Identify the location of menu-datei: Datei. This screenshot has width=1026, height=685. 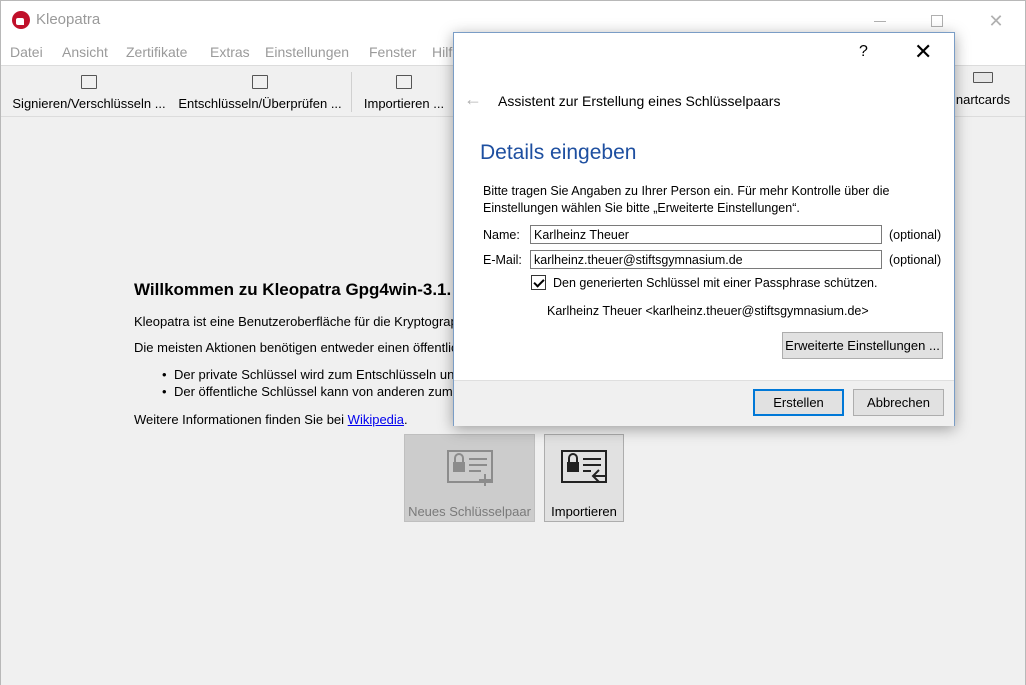
(26, 52).